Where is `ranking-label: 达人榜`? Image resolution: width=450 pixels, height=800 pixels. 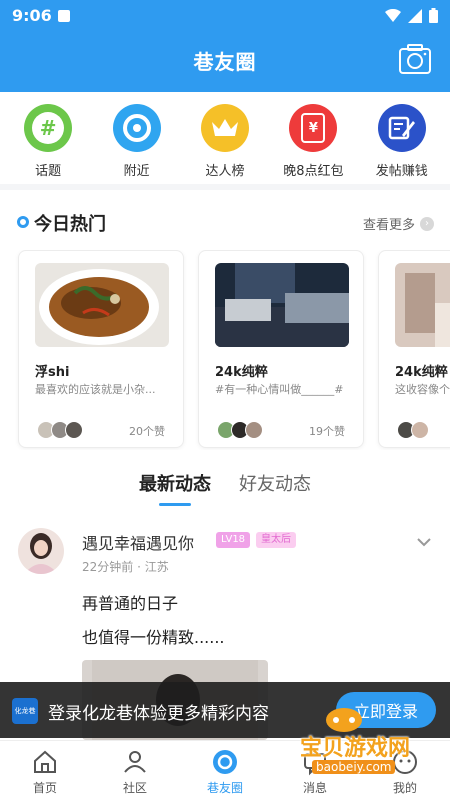
ranking-label: 达人榜 is located at coordinates (225, 171).